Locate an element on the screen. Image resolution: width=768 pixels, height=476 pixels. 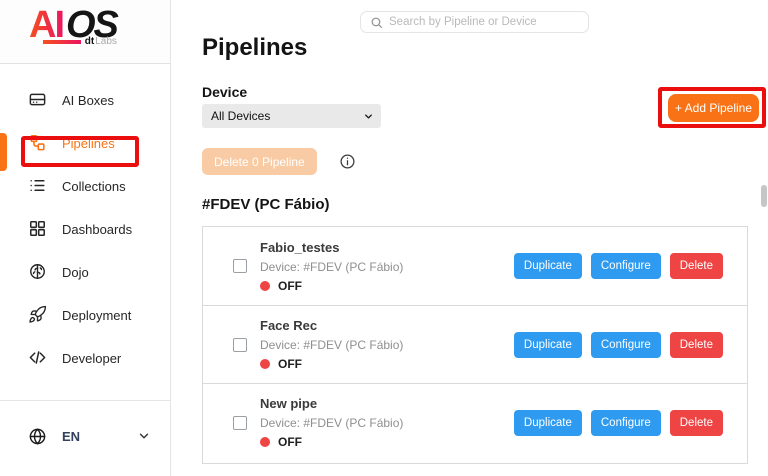
ai-boxes-icon is located at coordinates (37, 101).